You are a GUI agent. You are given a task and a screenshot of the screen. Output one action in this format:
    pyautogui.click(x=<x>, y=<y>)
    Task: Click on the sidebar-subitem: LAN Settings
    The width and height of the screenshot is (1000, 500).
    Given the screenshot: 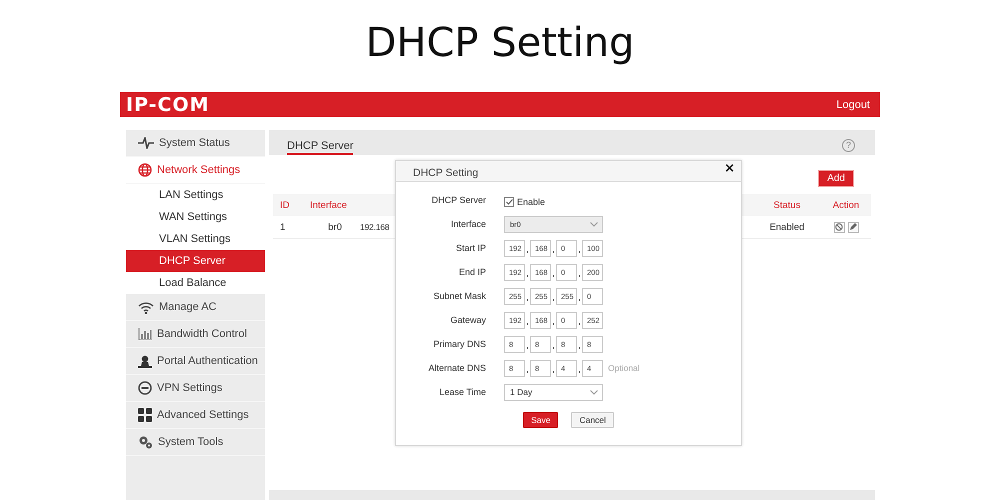 What is the action you would take?
    pyautogui.click(x=195, y=195)
    